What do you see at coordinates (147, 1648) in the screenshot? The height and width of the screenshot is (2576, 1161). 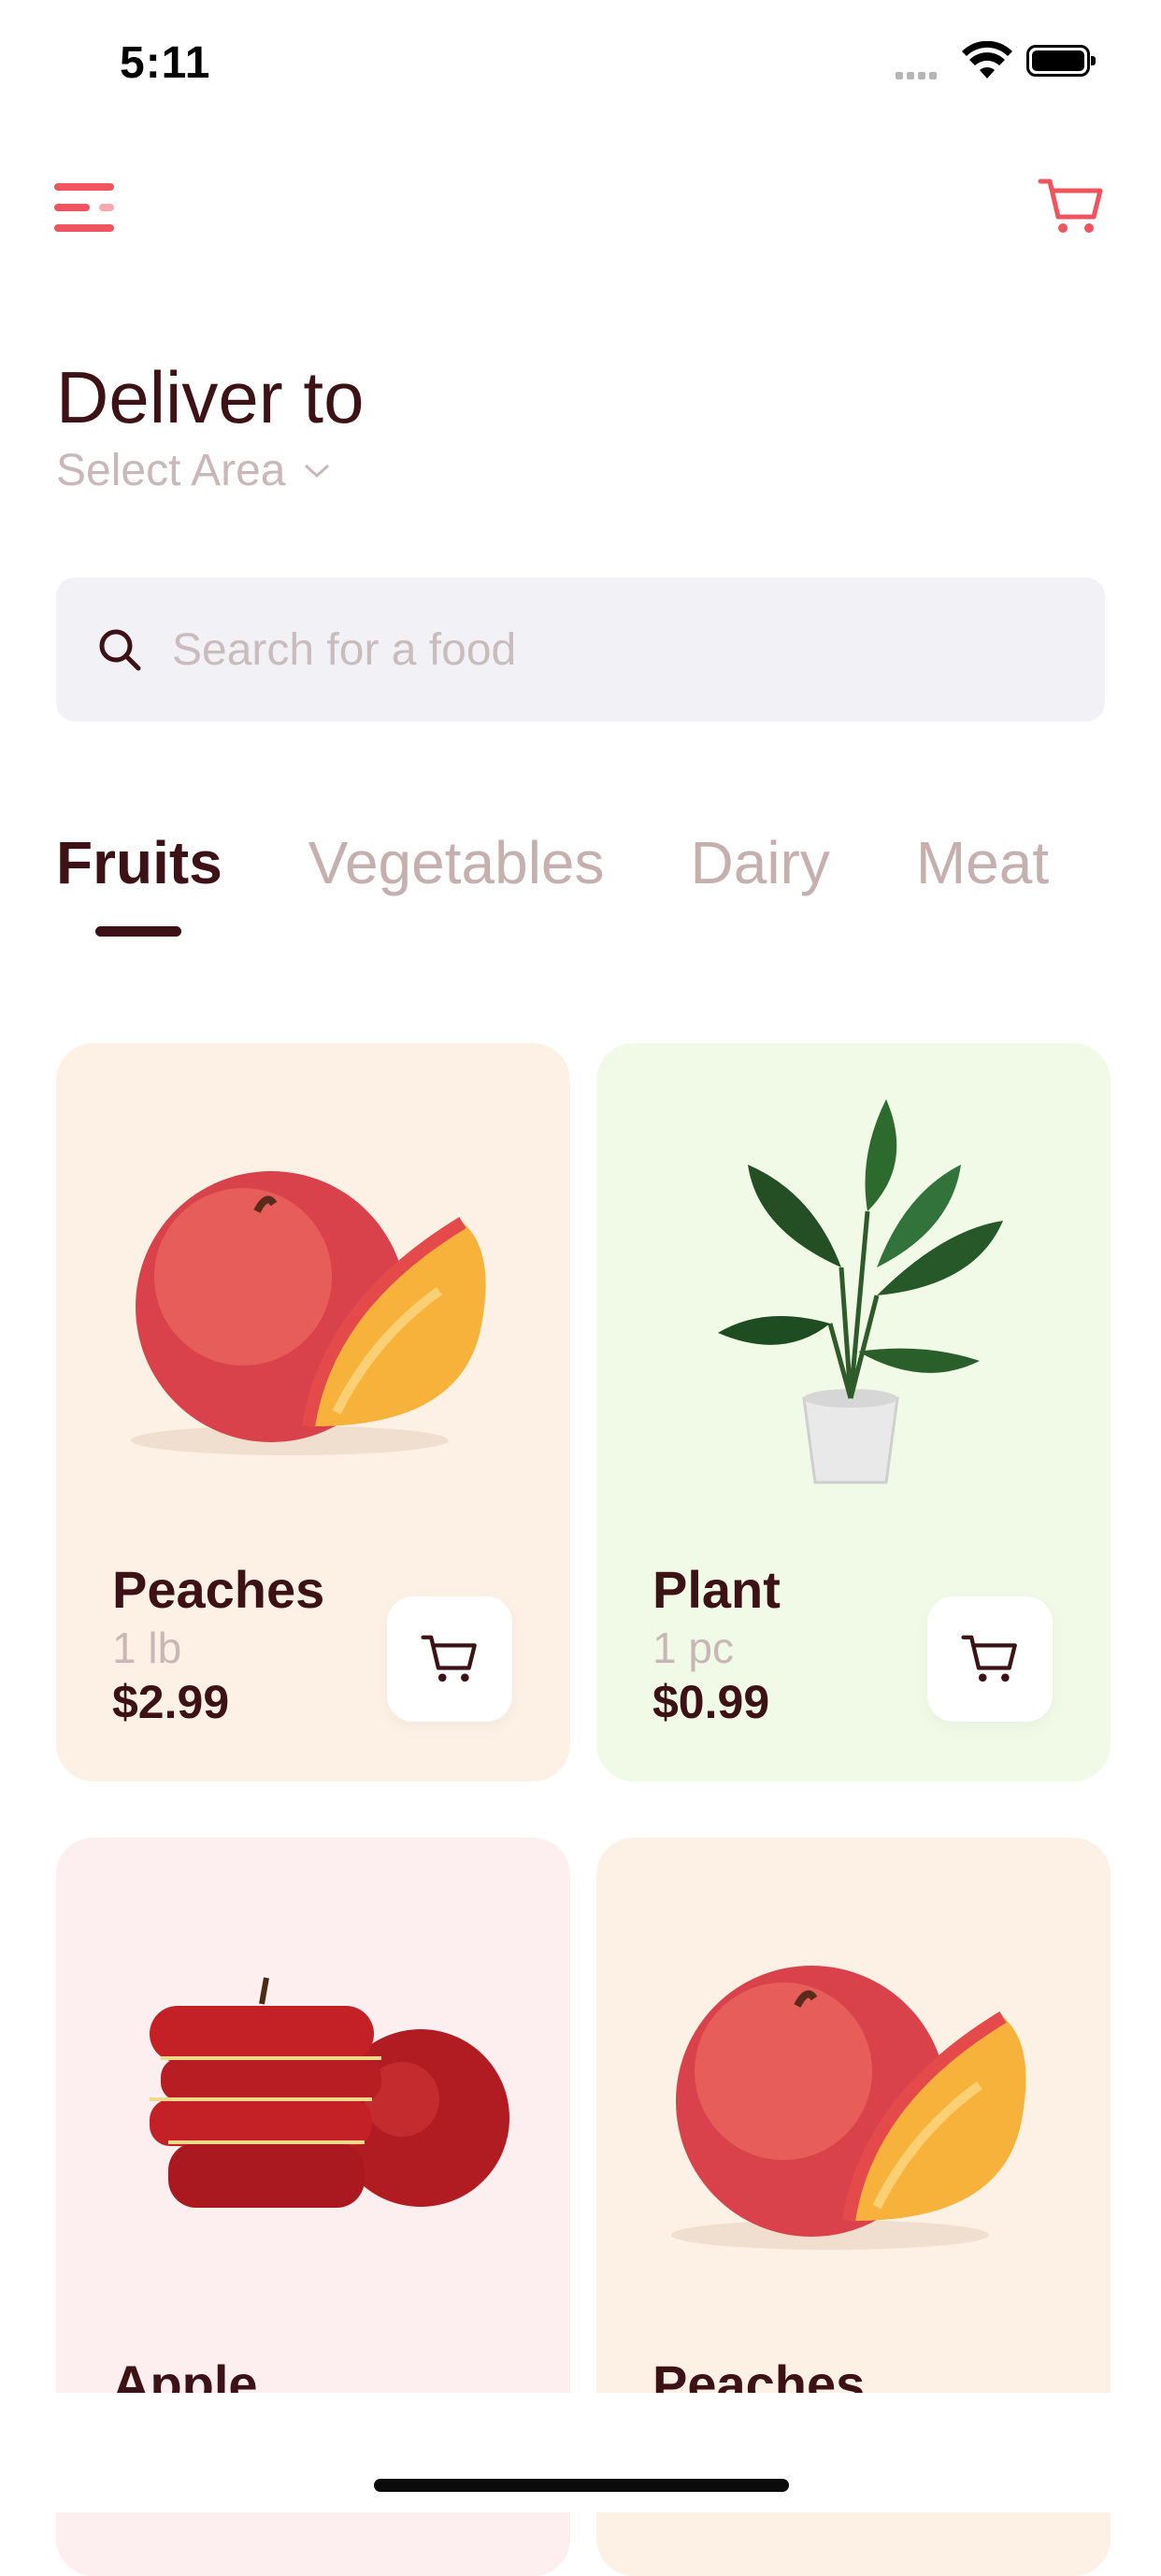 I see `product-unit: 1 lb` at bounding box center [147, 1648].